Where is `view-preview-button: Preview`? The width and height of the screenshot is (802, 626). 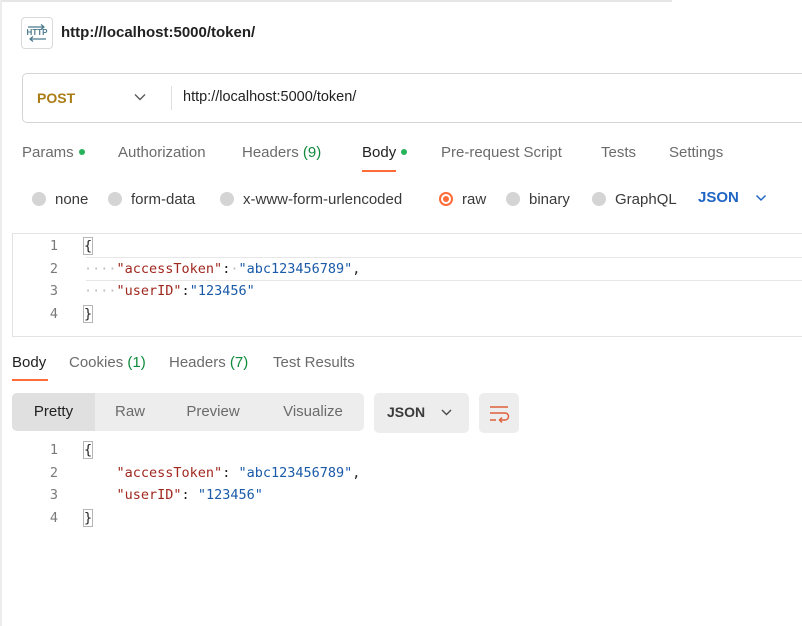 view-preview-button: Preview is located at coordinates (213, 412).